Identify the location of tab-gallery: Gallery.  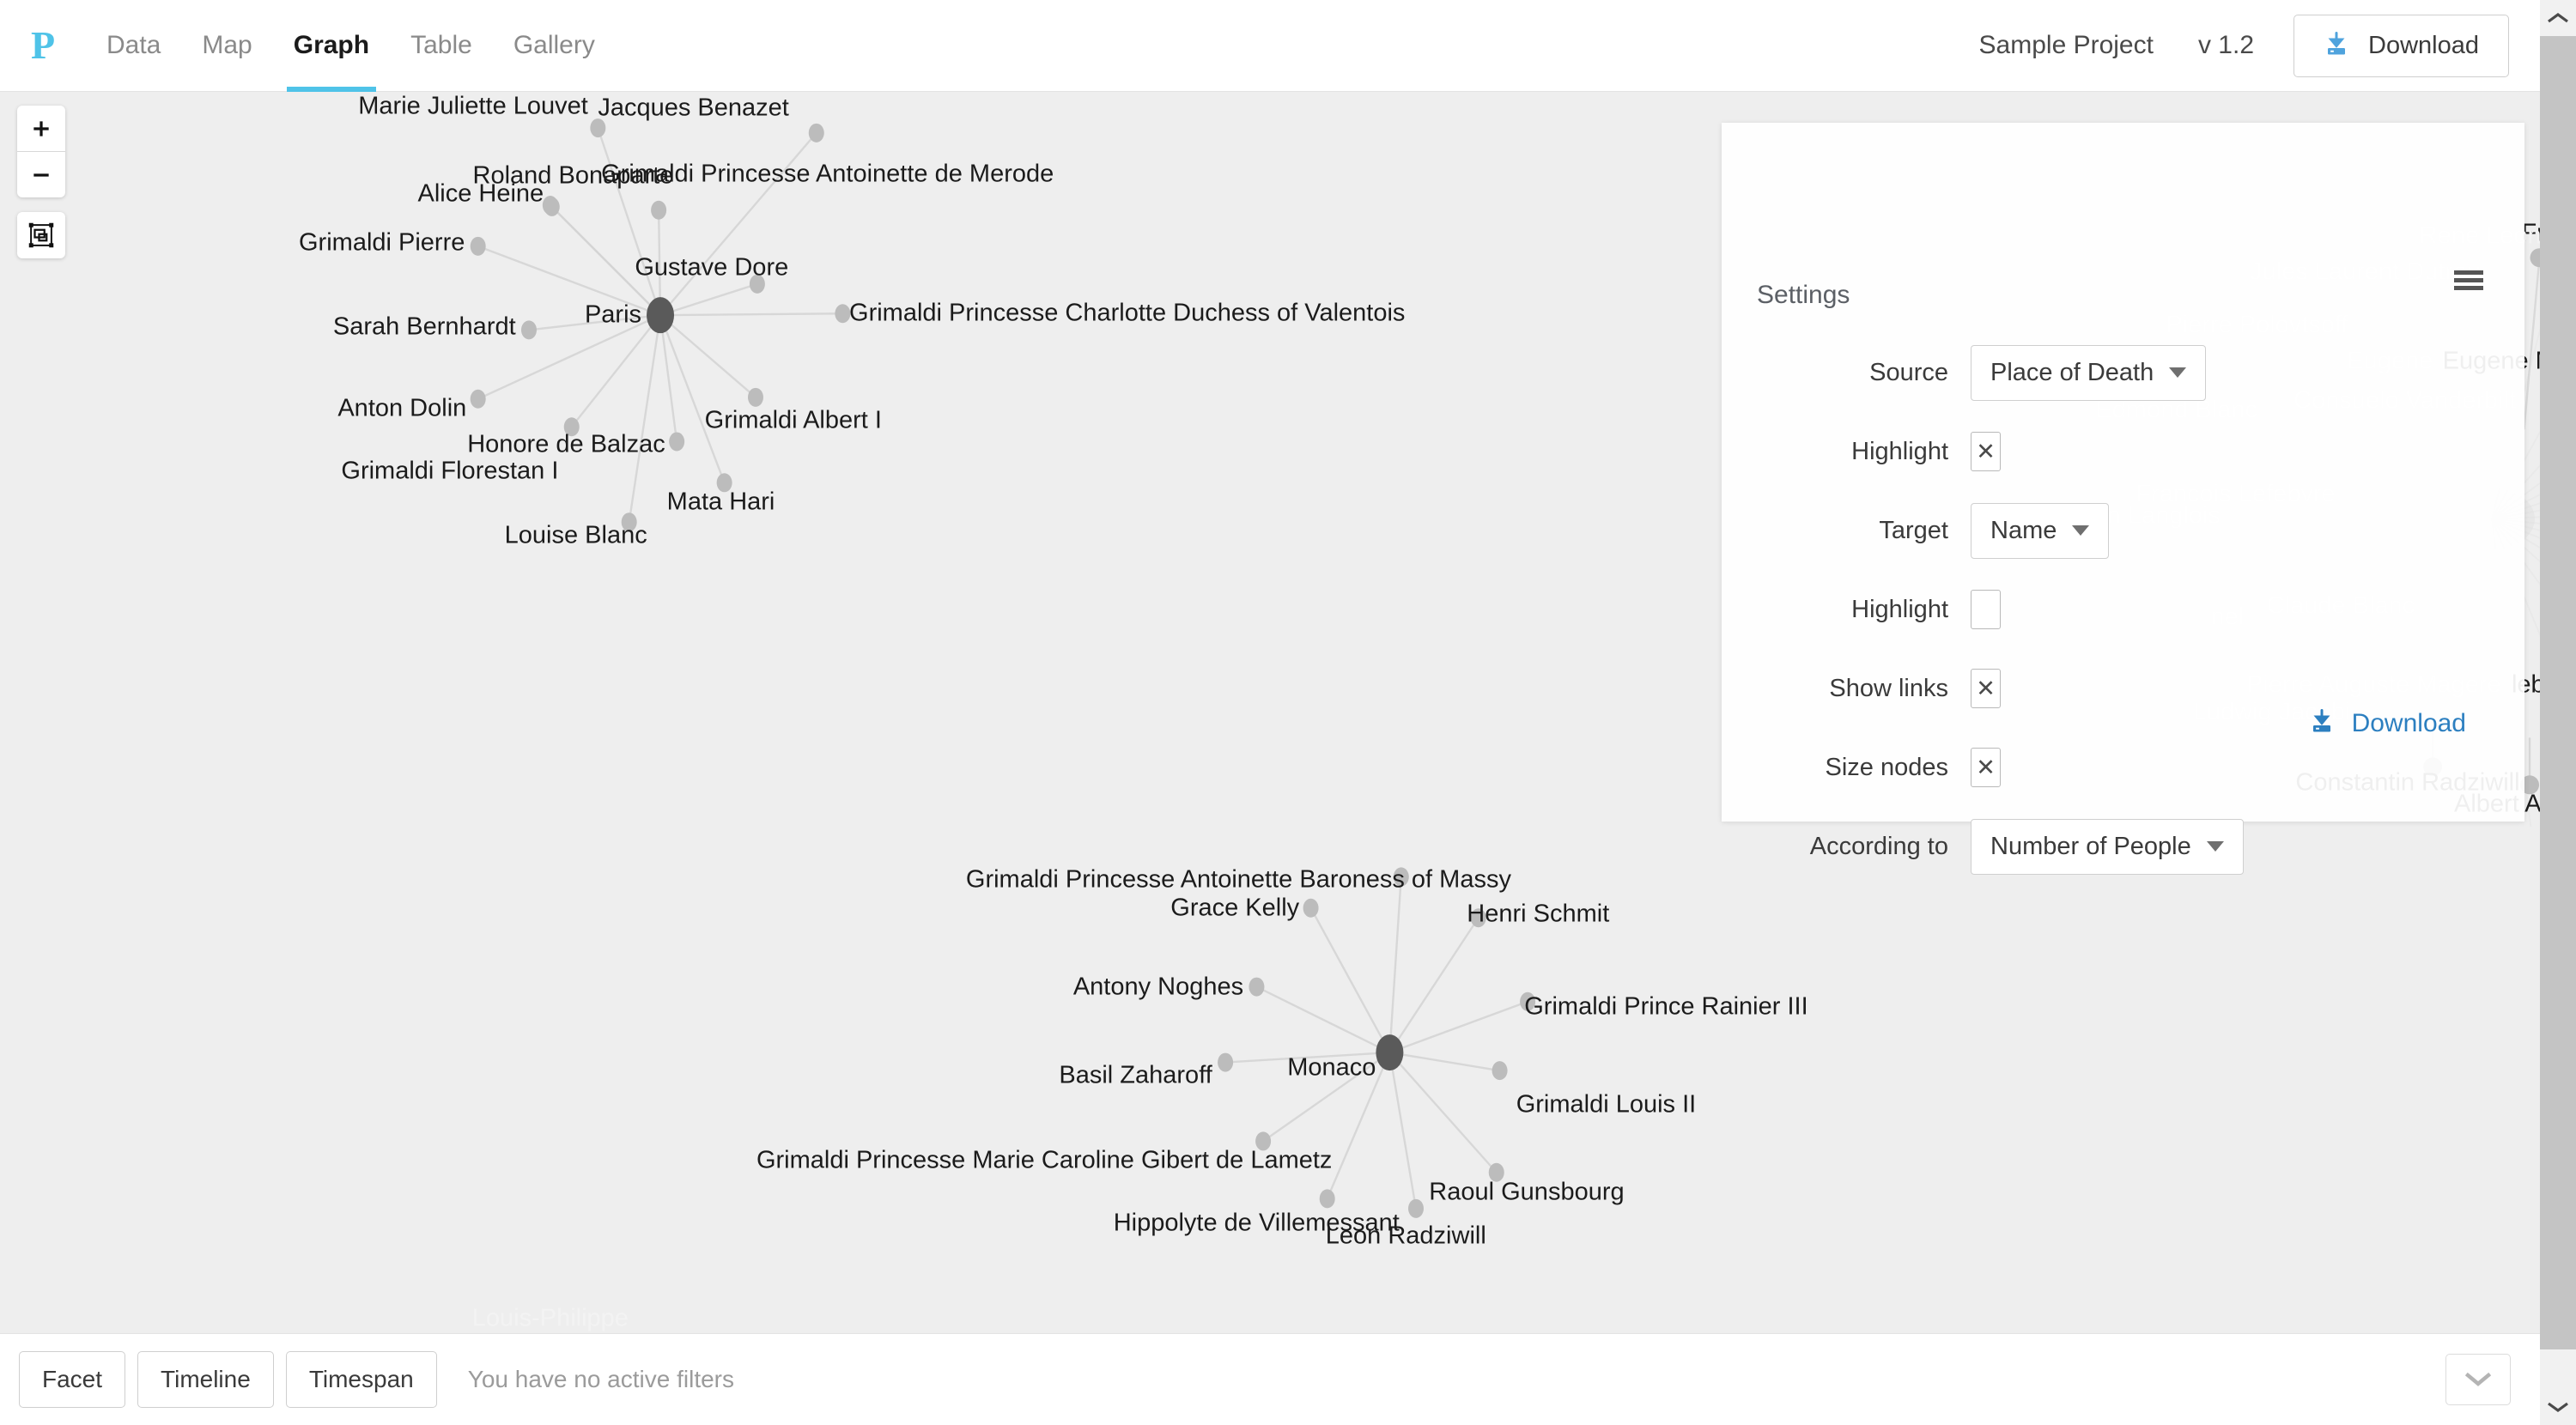
(554, 46).